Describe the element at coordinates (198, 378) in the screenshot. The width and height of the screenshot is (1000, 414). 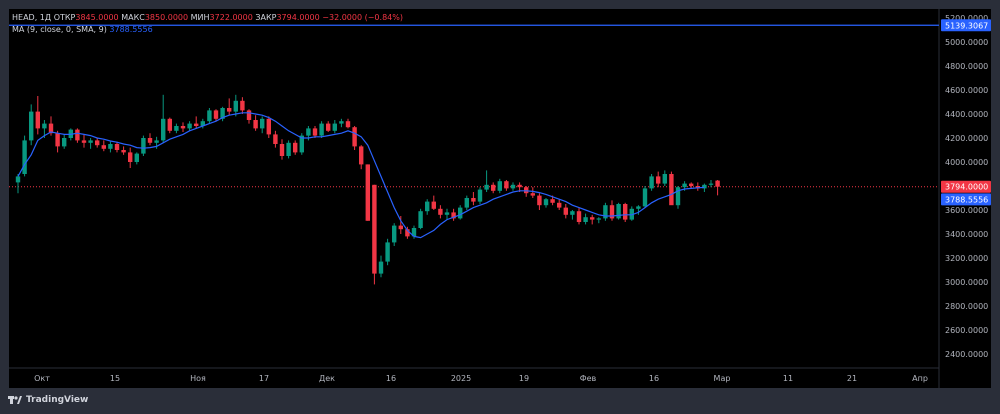
I see `time-tick-label: Ноя` at that location.